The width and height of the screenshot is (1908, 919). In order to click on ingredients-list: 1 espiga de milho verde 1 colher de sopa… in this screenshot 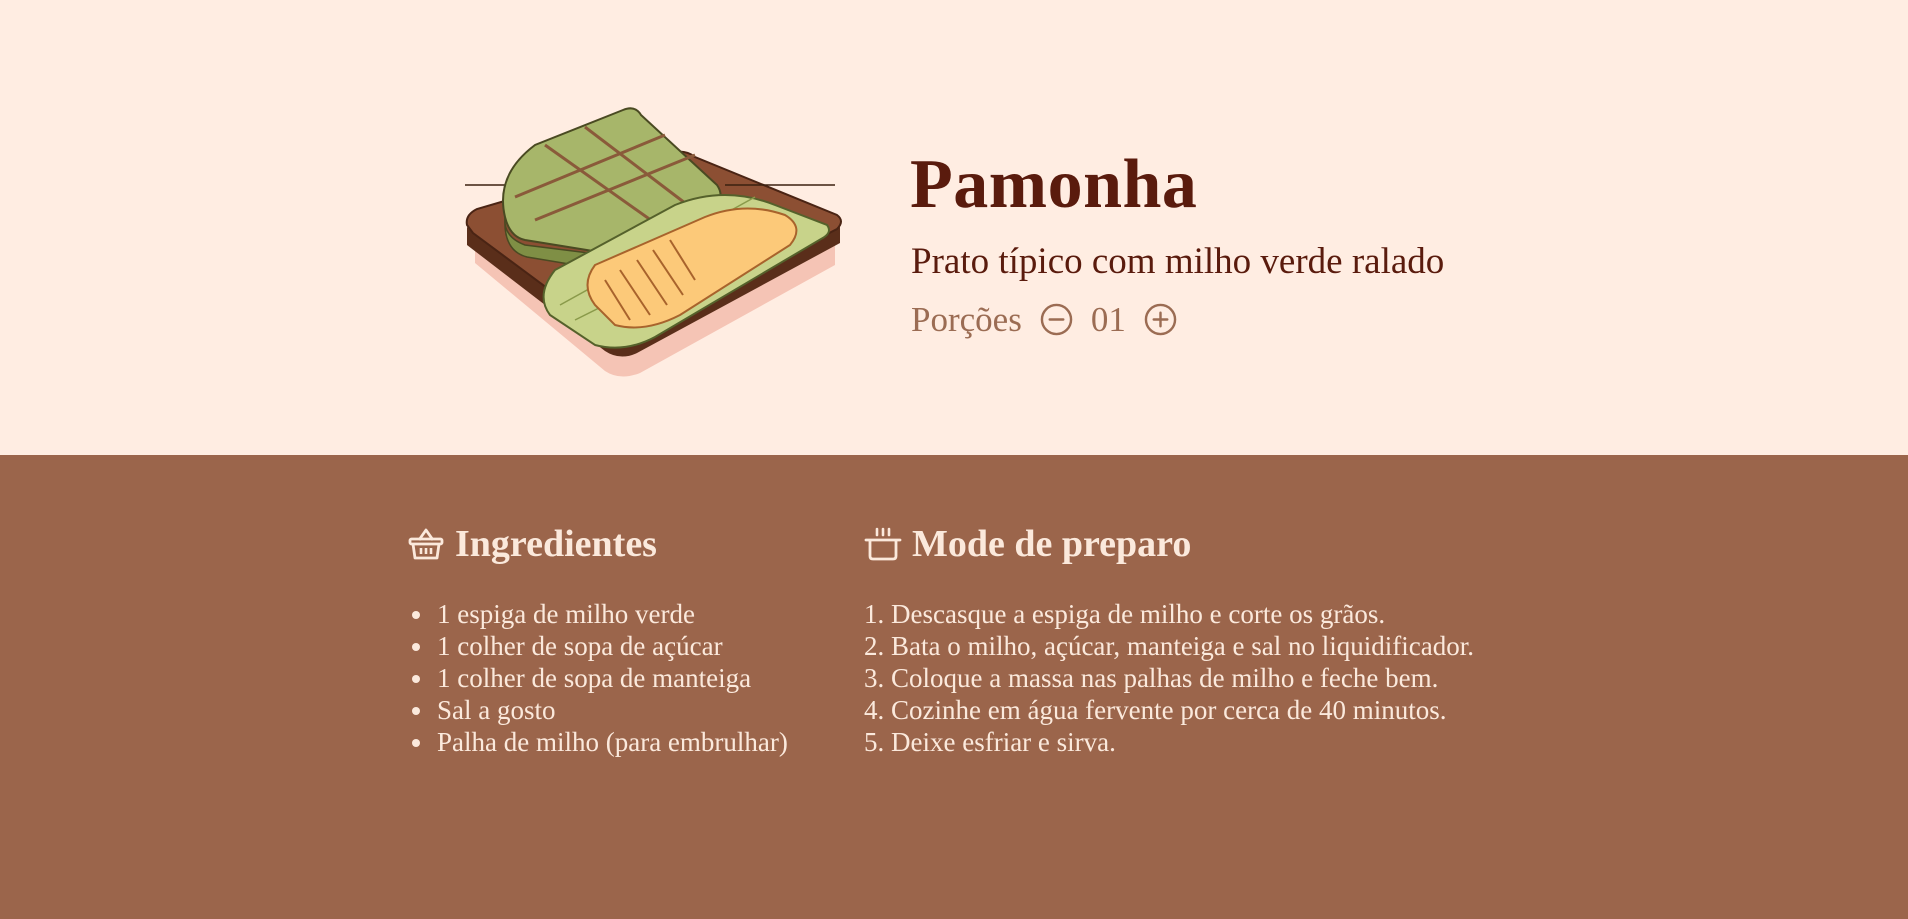, I will do `click(597, 678)`.